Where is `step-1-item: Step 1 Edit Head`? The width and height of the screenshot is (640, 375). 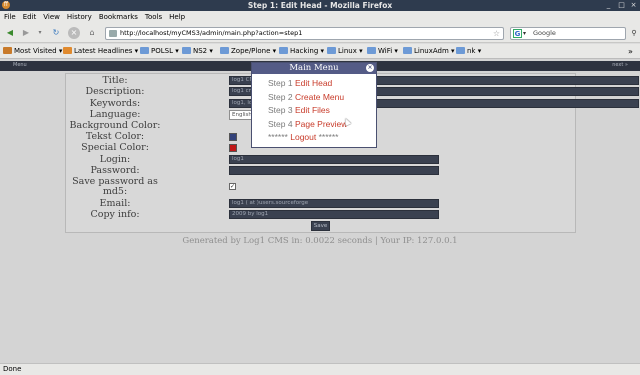 step-1-item: Step 1 Edit Head is located at coordinates (300, 83).